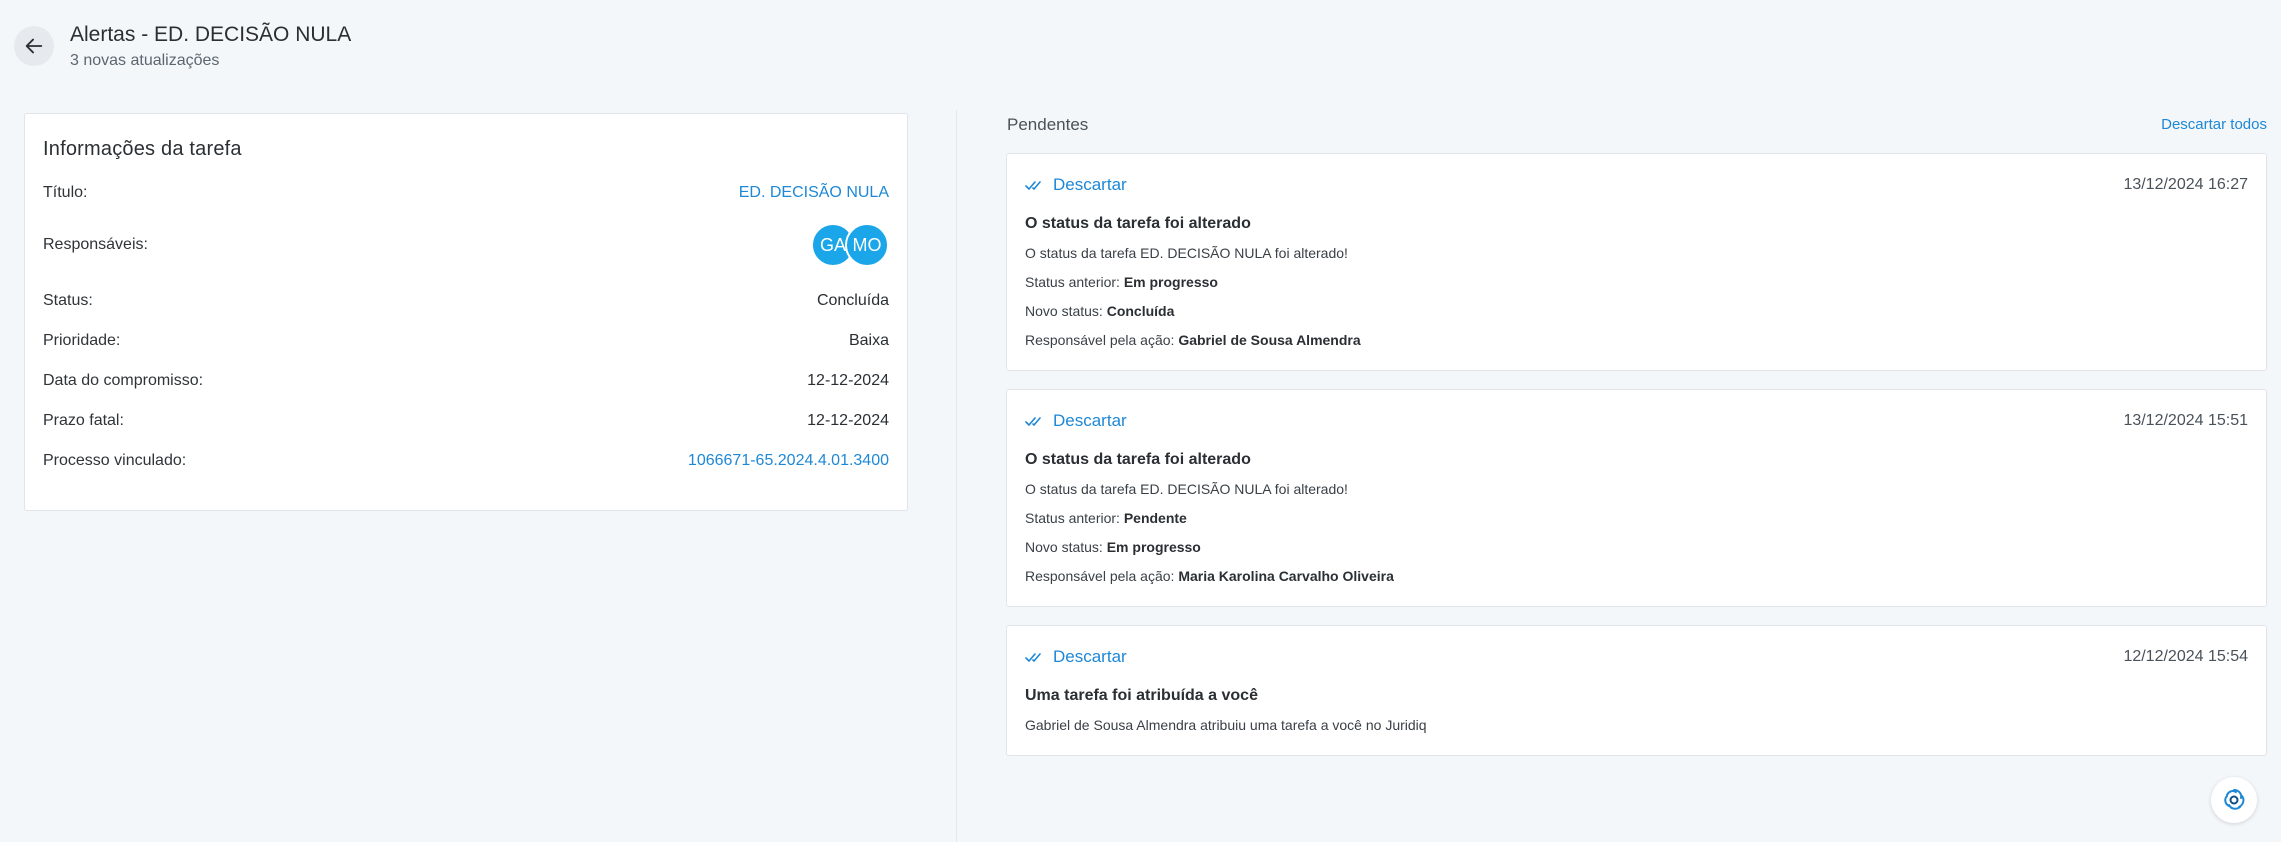 The width and height of the screenshot is (2281, 842). What do you see at coordinates (2185, 656) in the screenshot?
I see `alert-date: 12/12/2024 15:54` at bounding box center [2185, 656].